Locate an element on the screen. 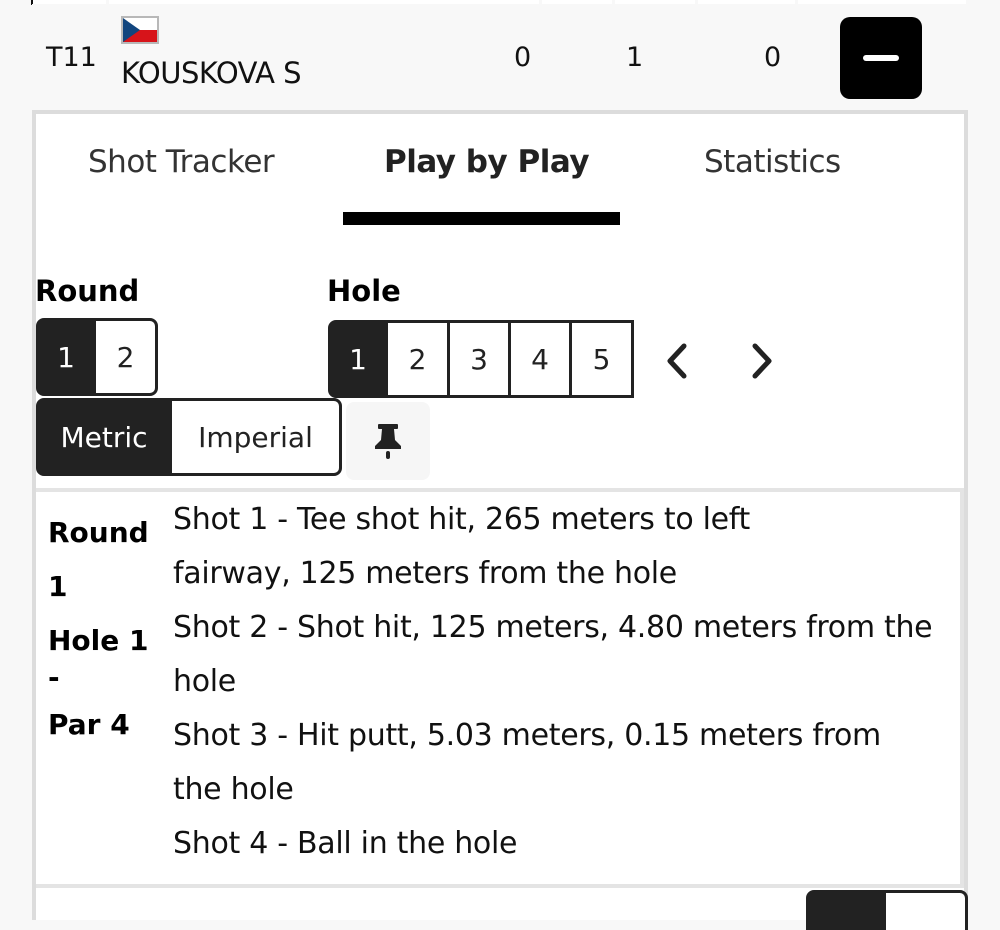  tab-shot-tracker: Shot Tracker is located at coordinates (181, 162).